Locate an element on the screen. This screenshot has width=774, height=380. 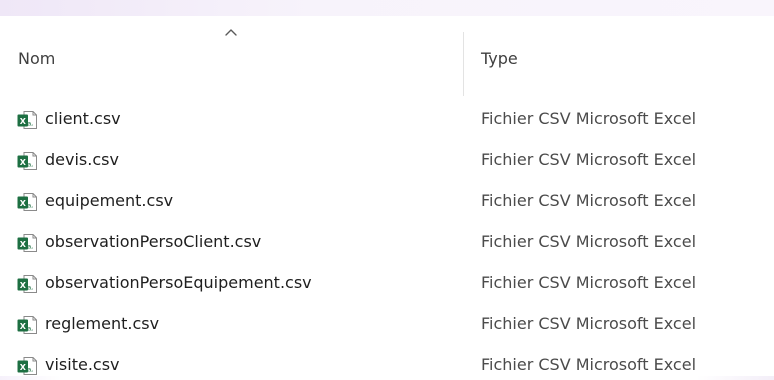
column-header-name-label: Nom is located at coordinates (37, 58).